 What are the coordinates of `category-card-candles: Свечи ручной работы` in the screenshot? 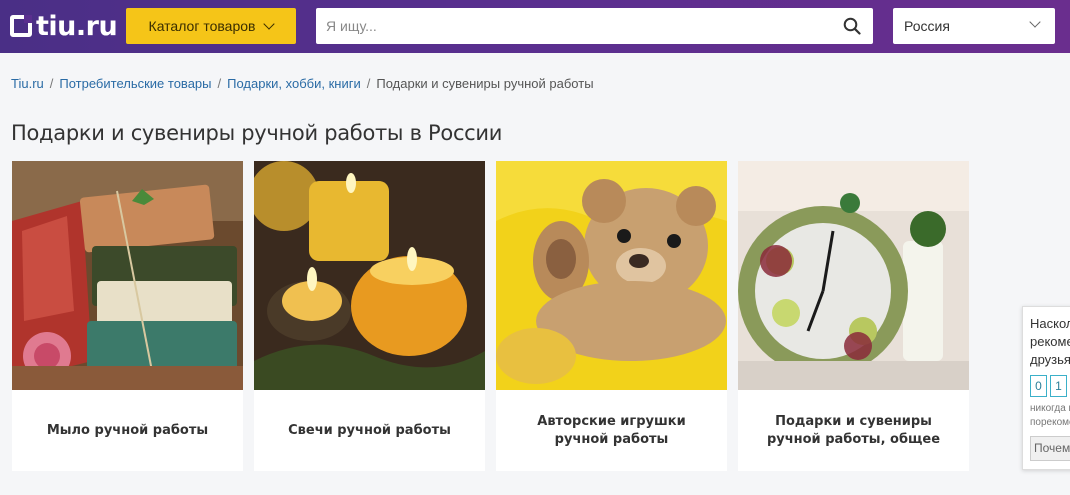 It's located at (369, 316).